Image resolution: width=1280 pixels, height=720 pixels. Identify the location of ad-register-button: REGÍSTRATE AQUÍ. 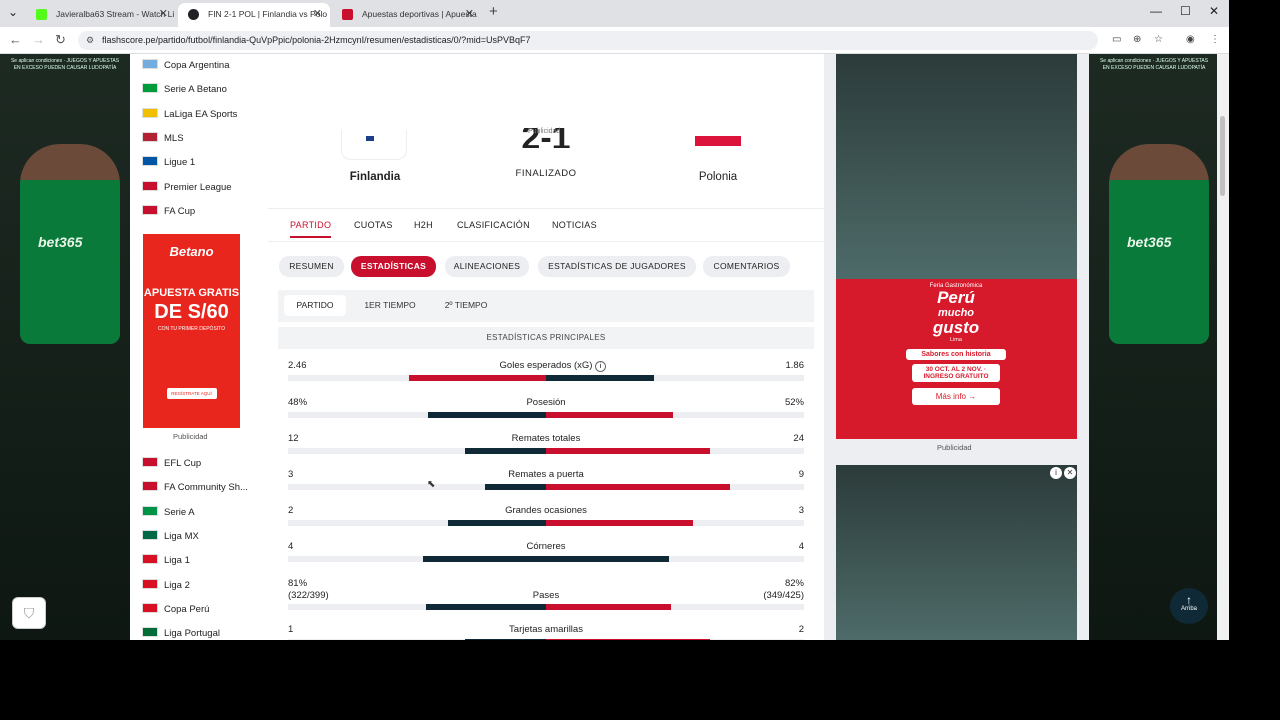
(191, 393).